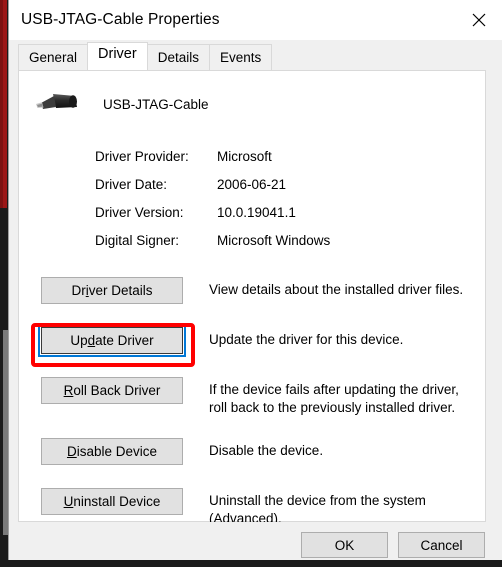 Image resolution: width=502 pixels, height=567 pixels. I want to click on update-driver-description: Update the driver for this device., so click(306, 339).